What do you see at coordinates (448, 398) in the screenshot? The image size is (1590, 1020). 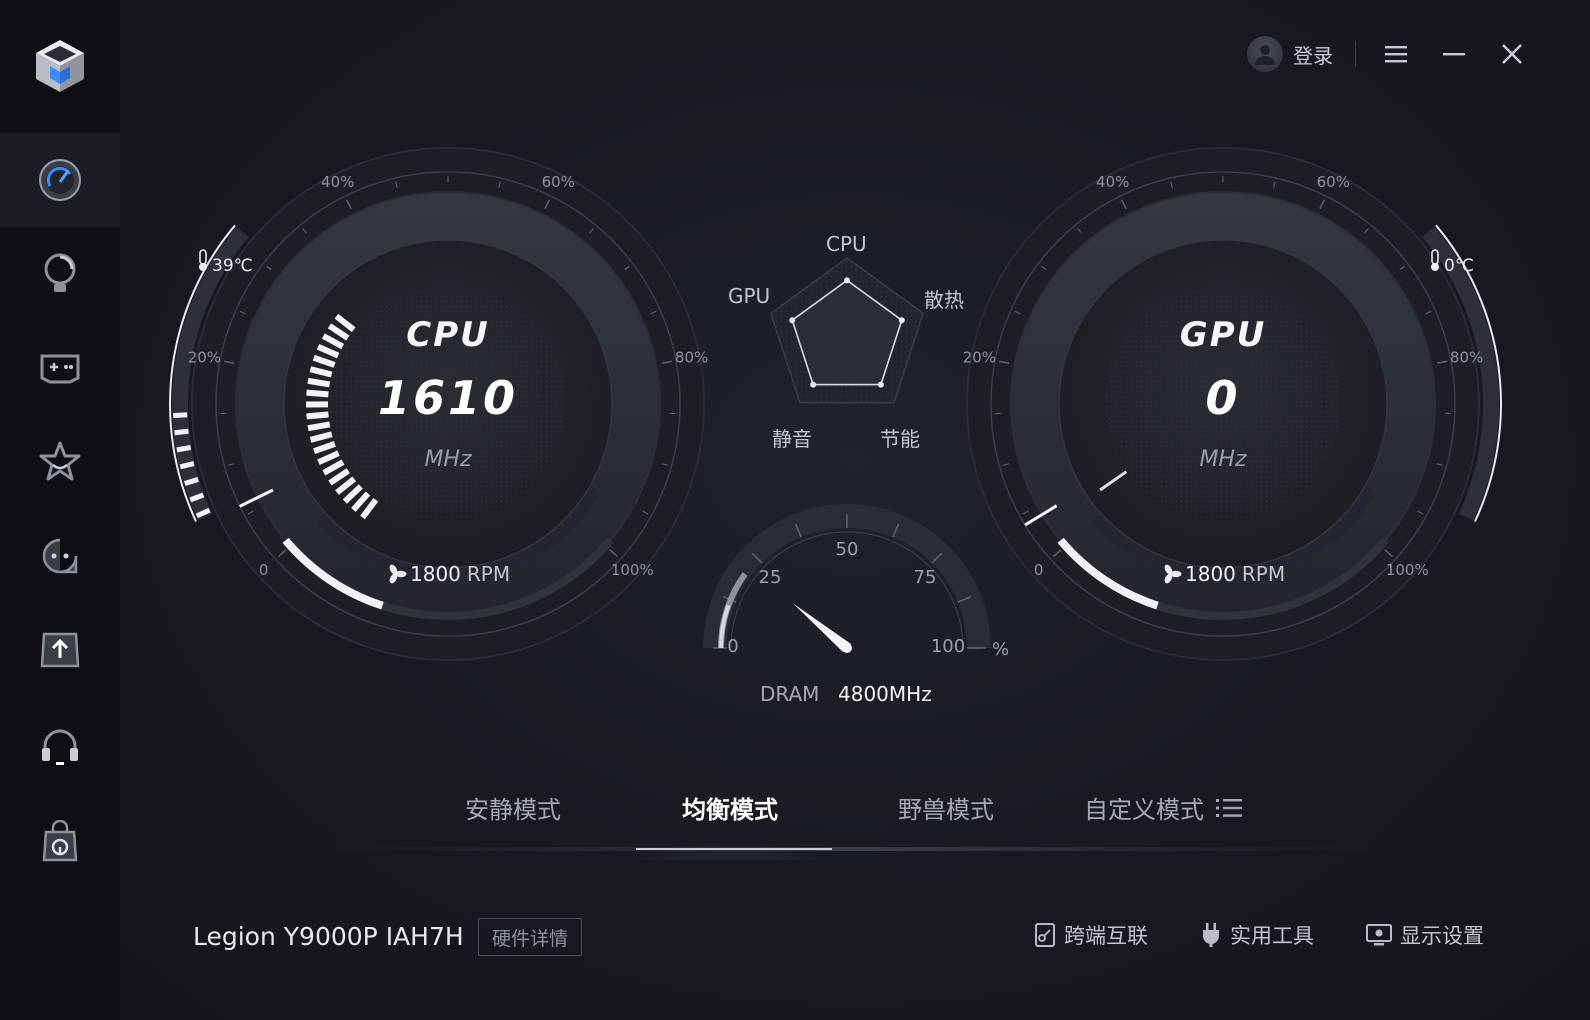 I see `cpu-frequency-value: 1610` at bounding box center [448, 398].